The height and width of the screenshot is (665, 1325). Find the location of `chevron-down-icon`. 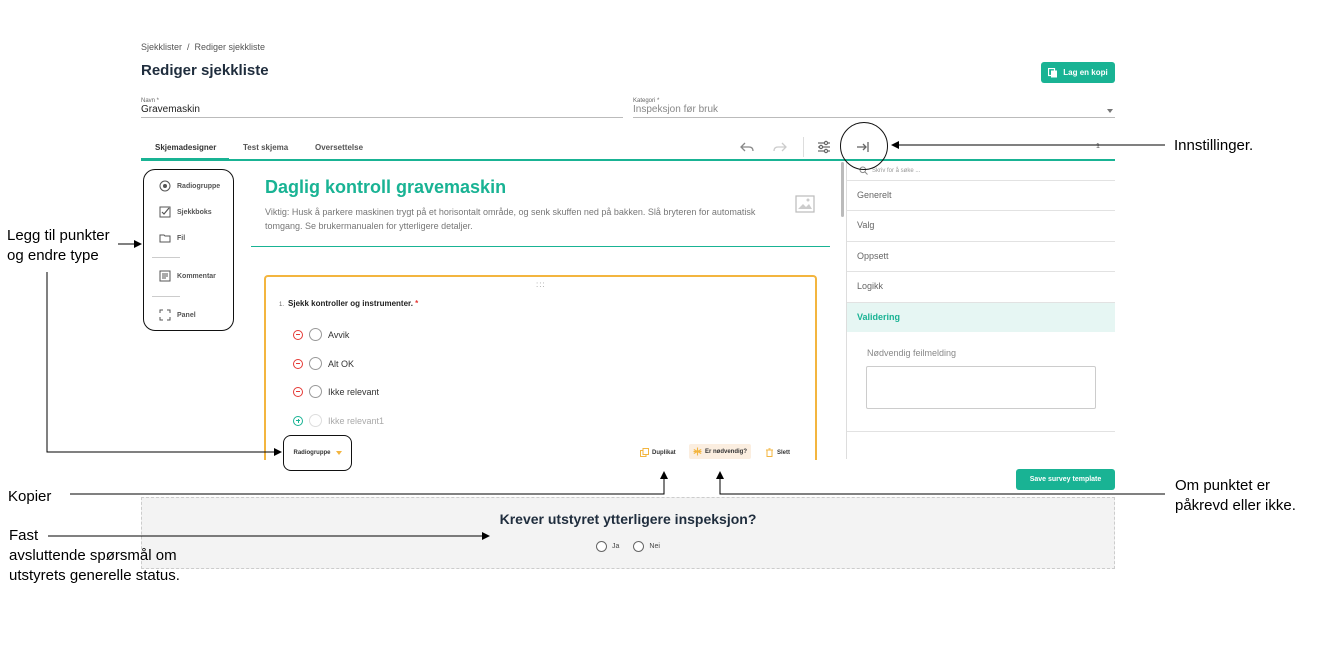

chevron-down-icon is located at coordinates (1110, 111).